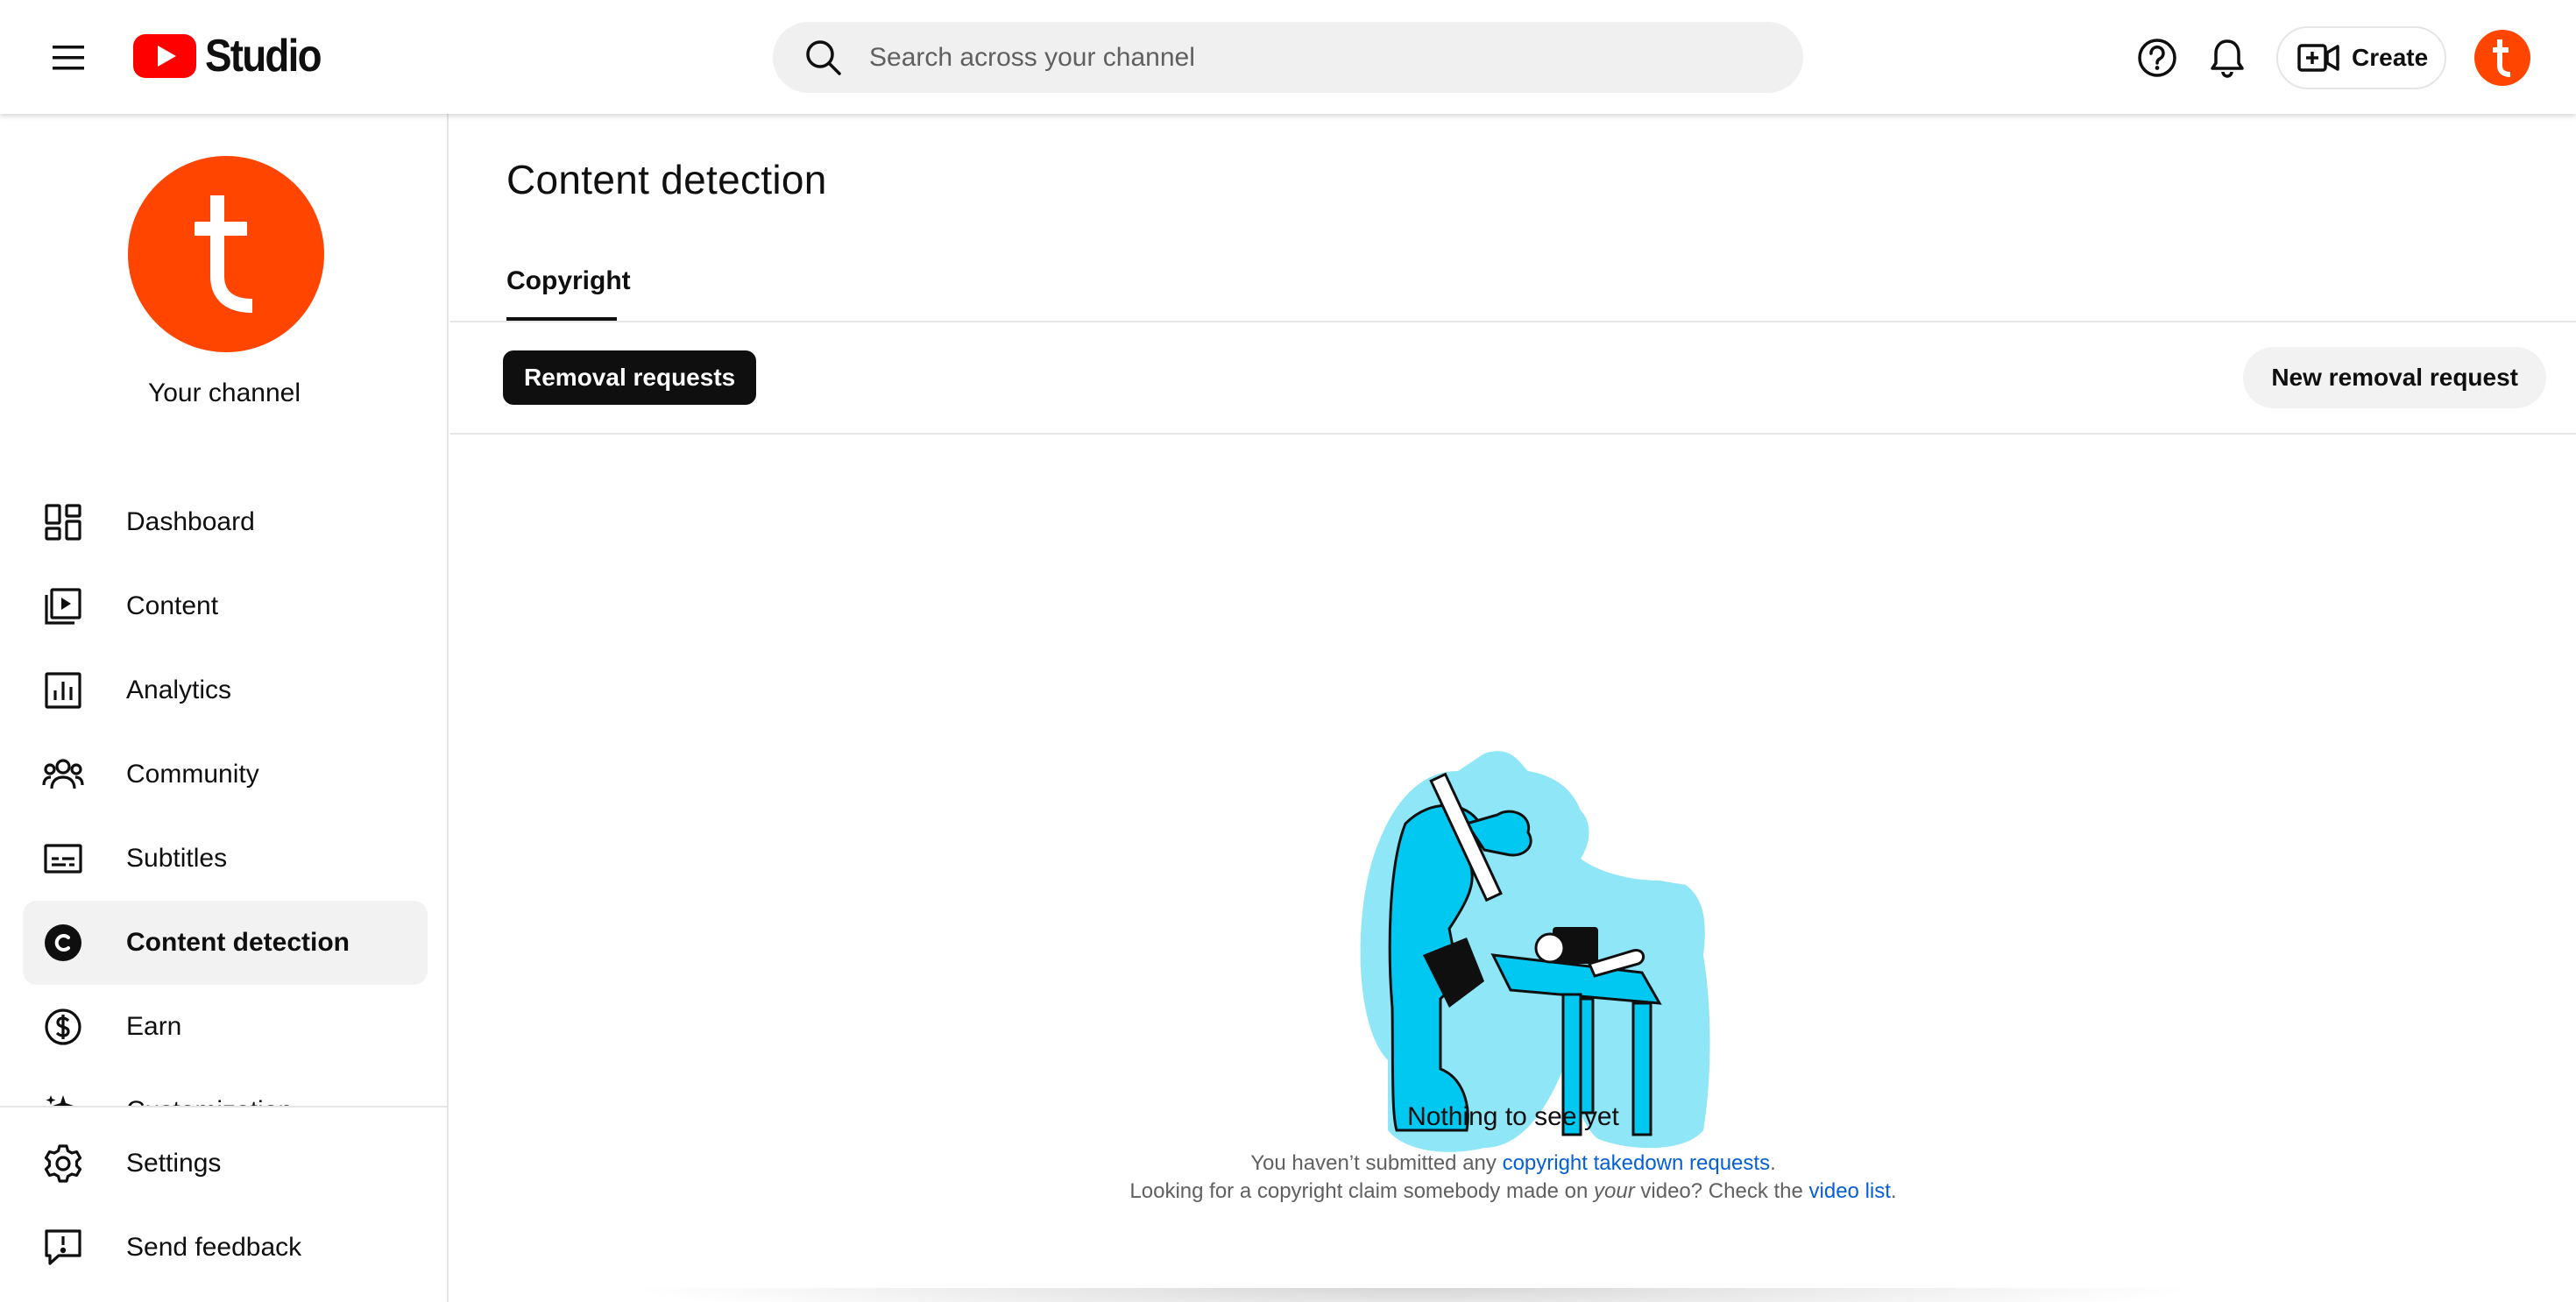 The width and height of the screenshot is (2576, 1302). Describe the element at coordinates (63, 1027) in the screenshot. I see `dollar-icon` at that location.